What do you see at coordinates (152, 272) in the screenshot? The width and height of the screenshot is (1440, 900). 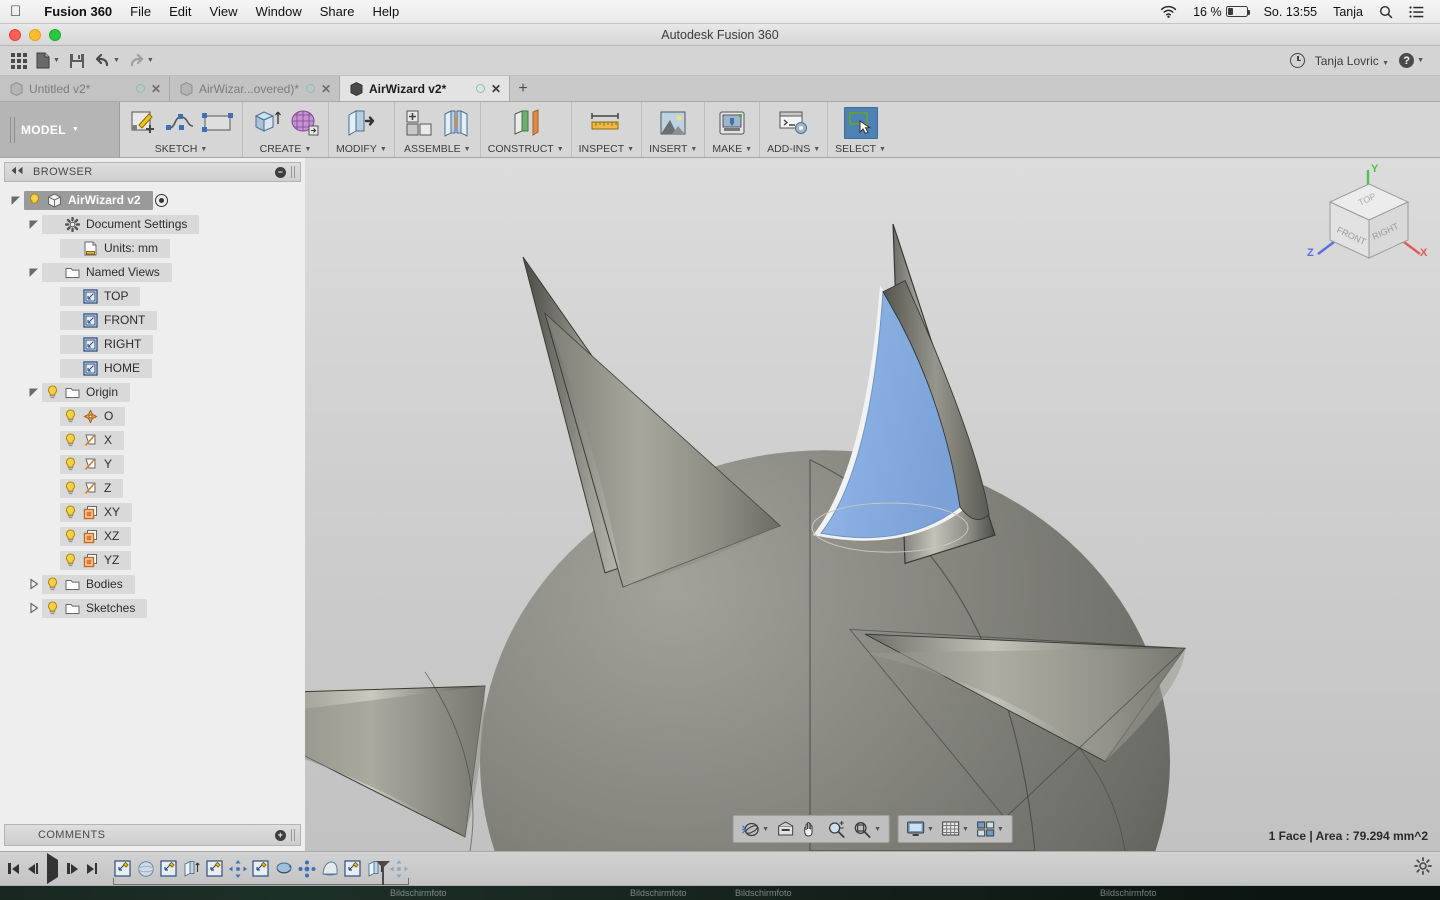 I see `browser-tree-item-named-views: Named Views` at bounding box center [152, 272].